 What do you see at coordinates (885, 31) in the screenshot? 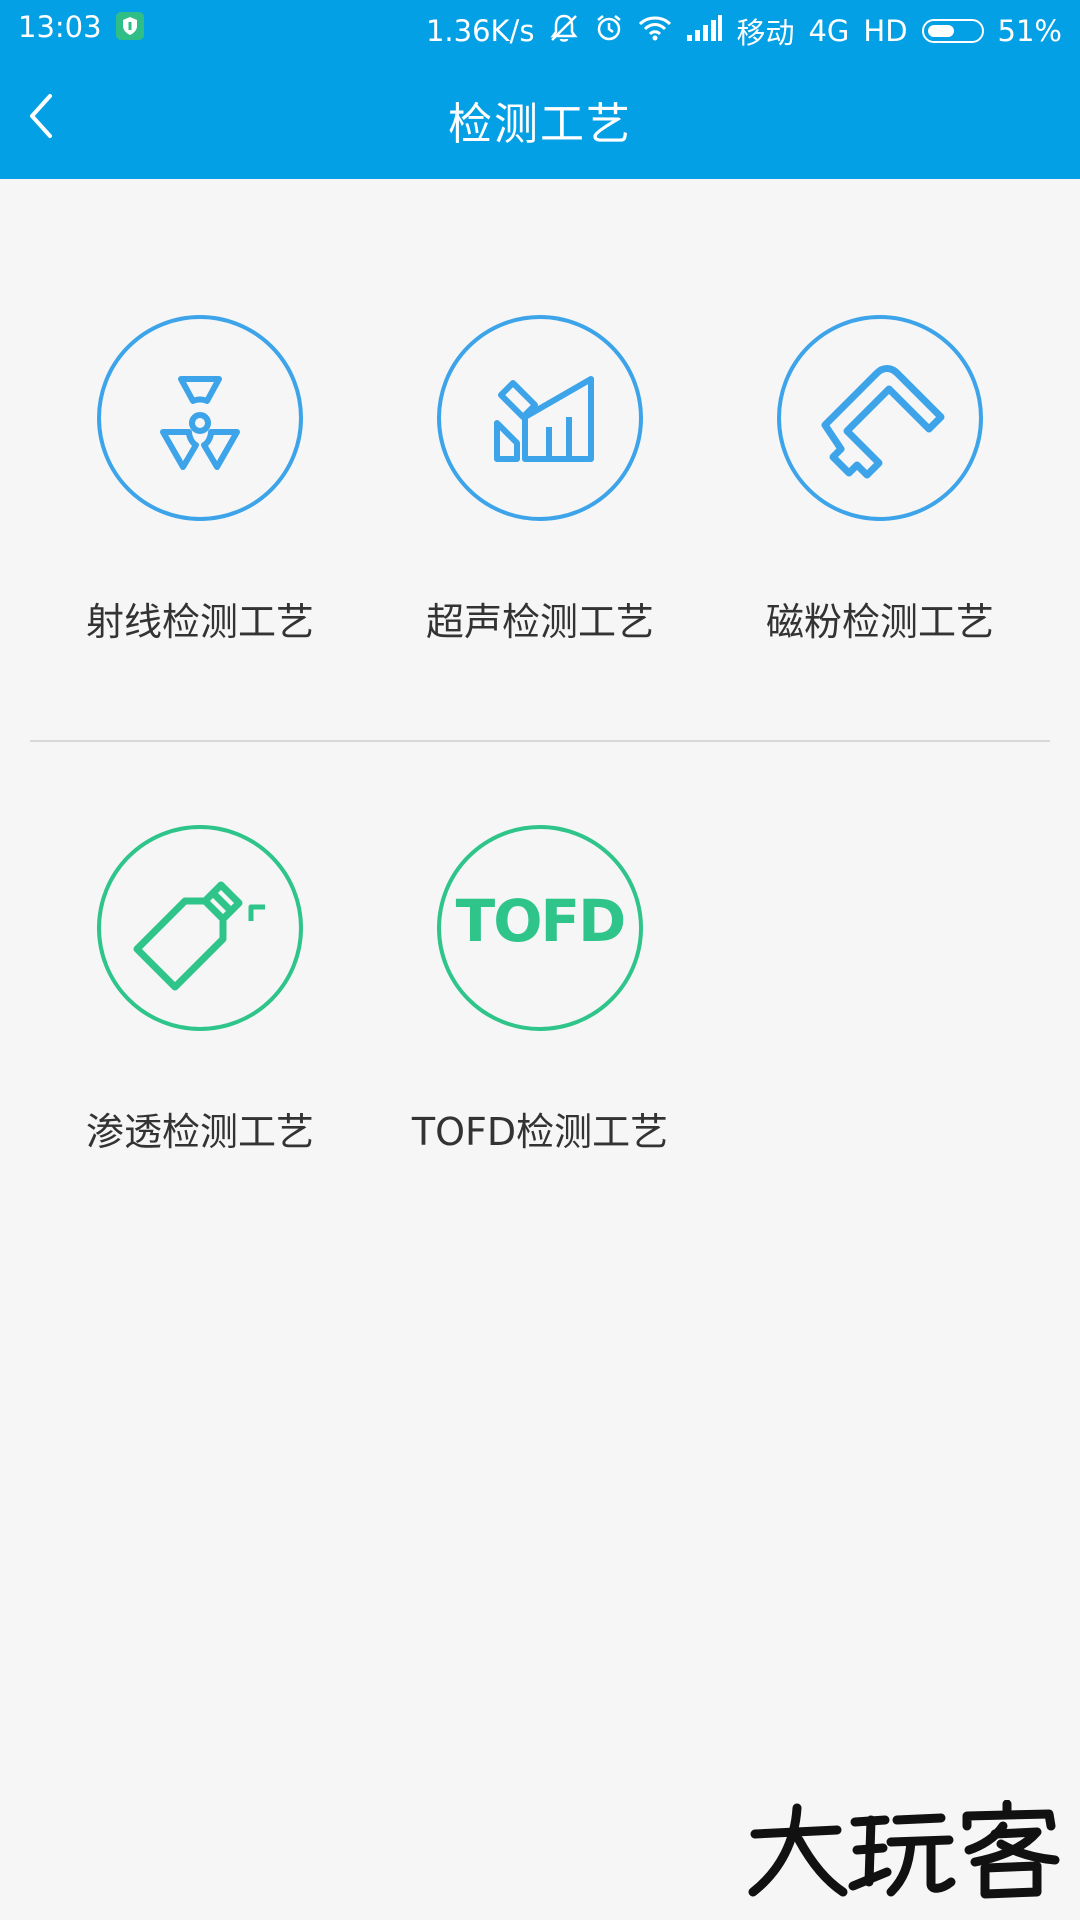
I see `hd-badge: HD` at bounding box center [885, 31].